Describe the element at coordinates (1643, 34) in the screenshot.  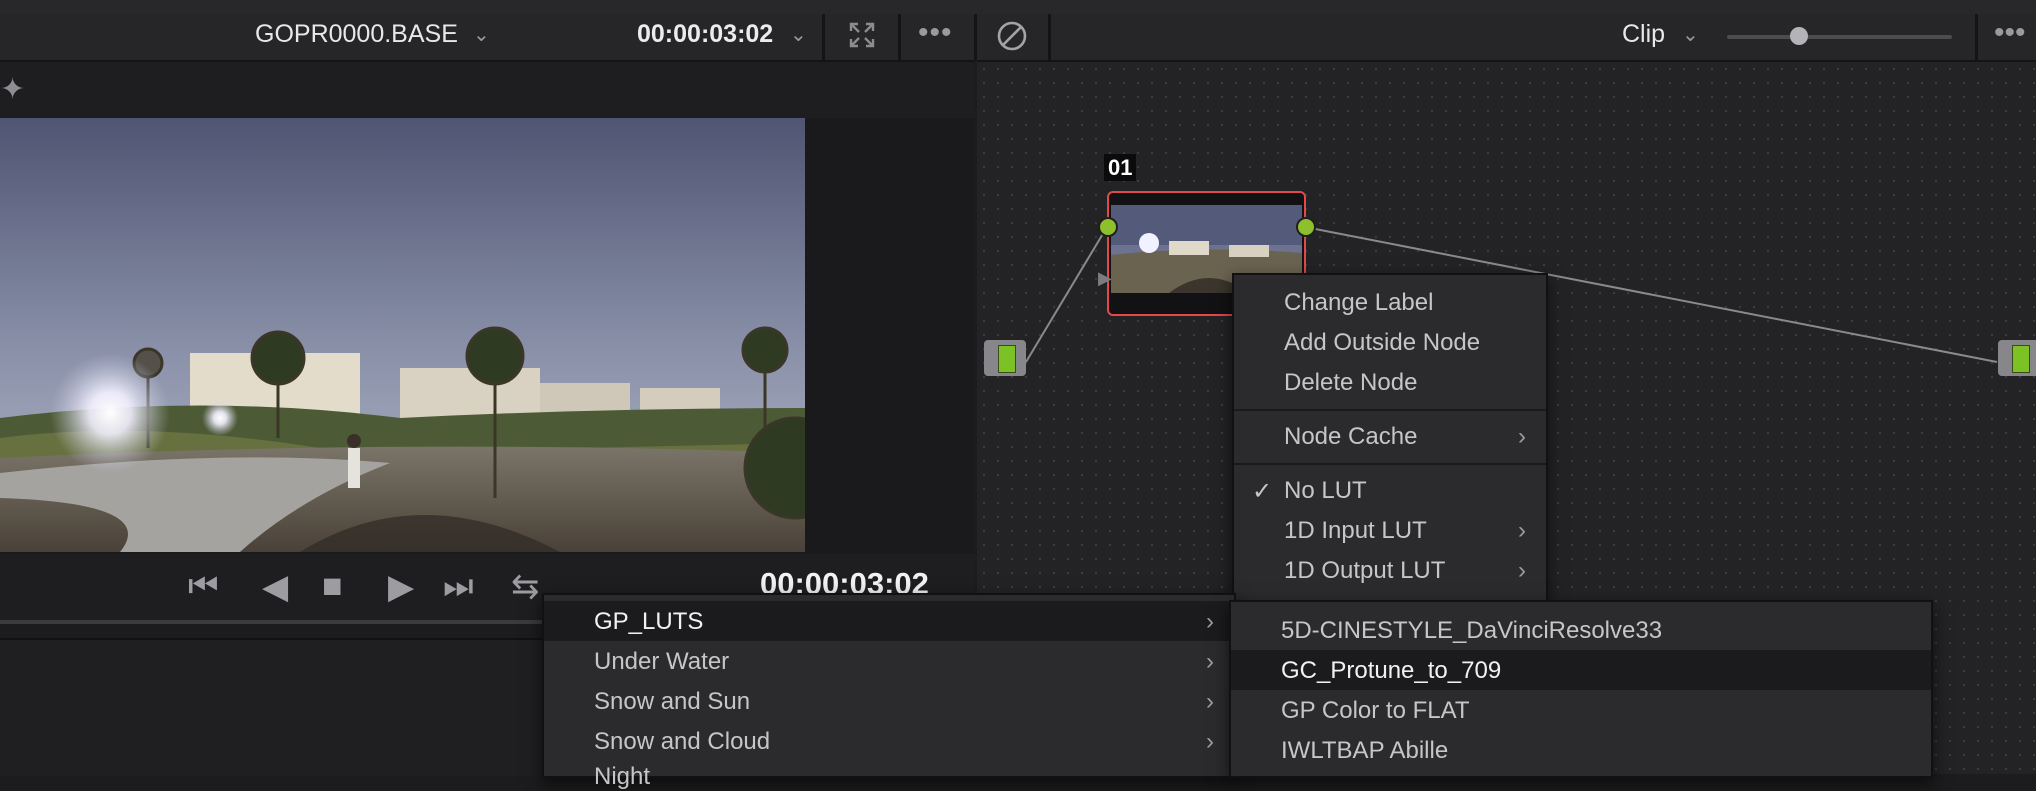
I see `mode-dropdown: Clip` at that location.